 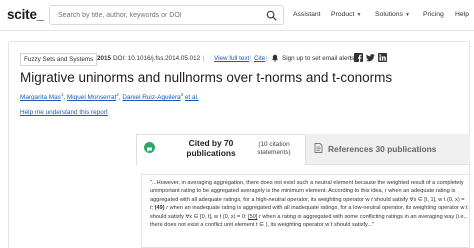 I want to click on facebook-icon, so click(x=358, y=57).